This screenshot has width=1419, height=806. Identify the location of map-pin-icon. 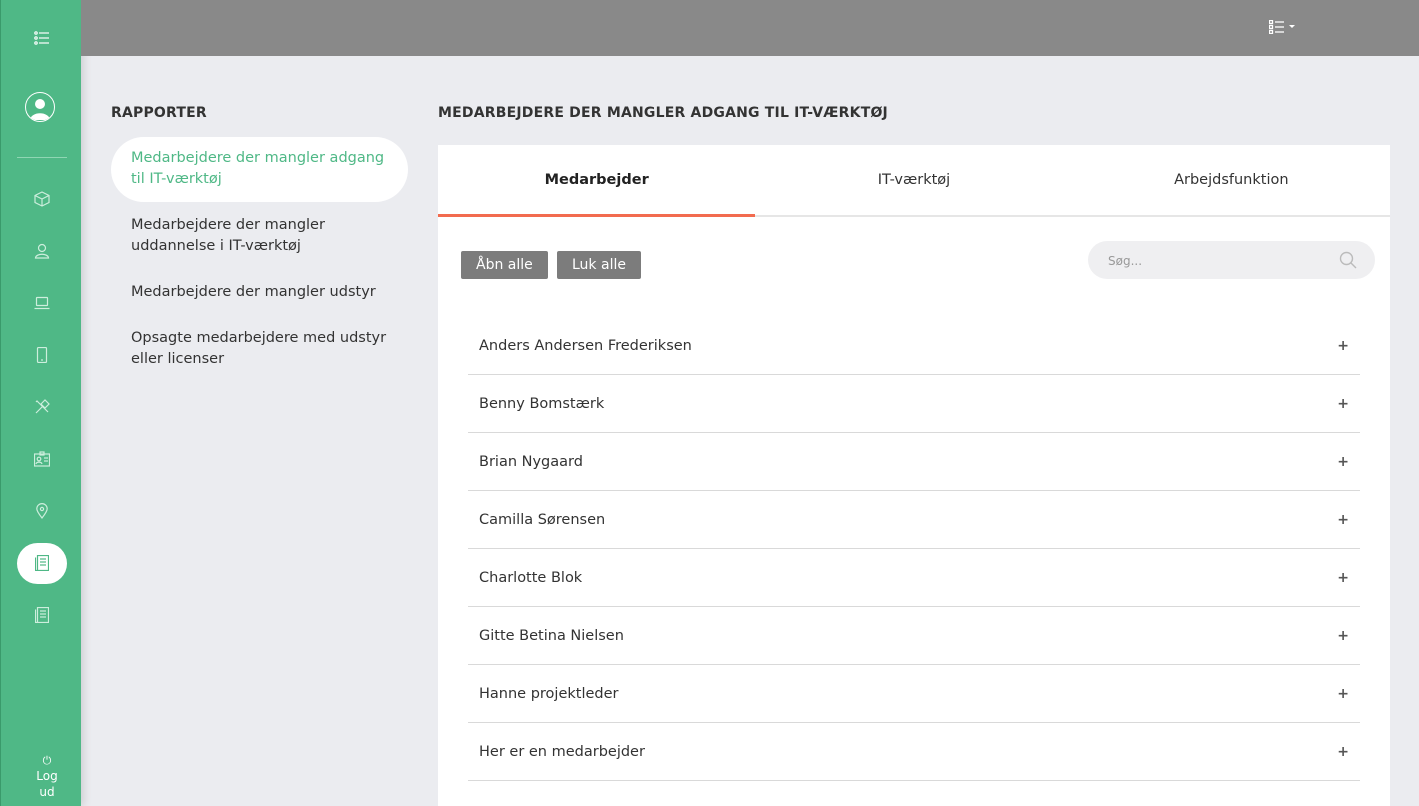
(41, 511).